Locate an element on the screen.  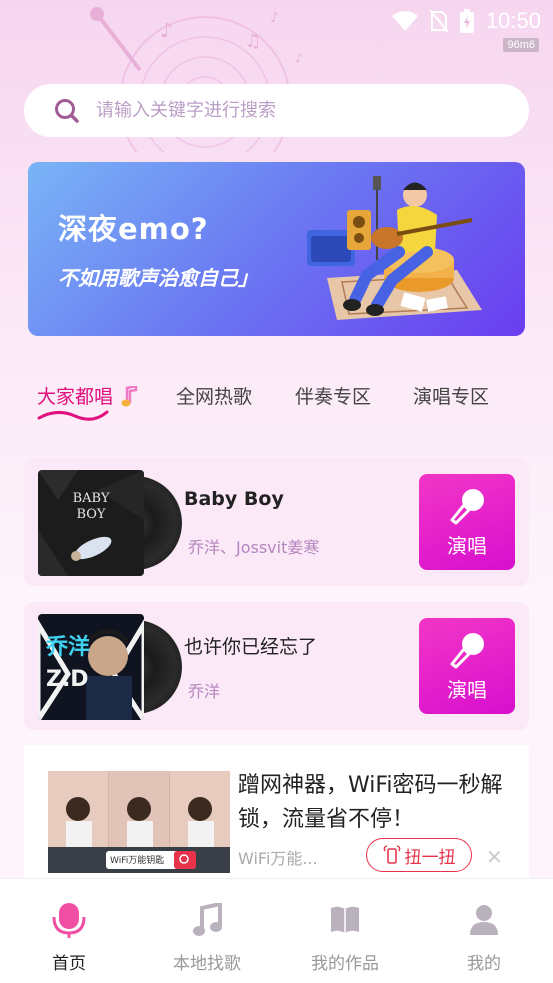
ad-image: WiFi万能钥匙 is located at coordinates (139, 822).